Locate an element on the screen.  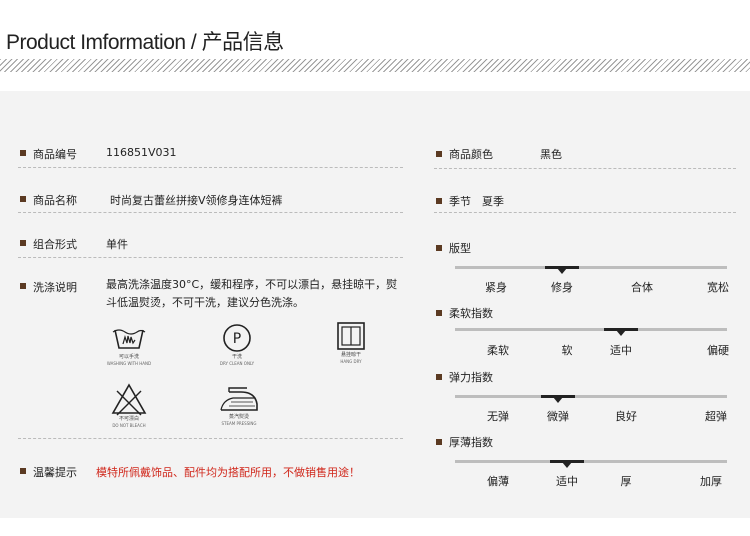
fit-option: 紧身 is located at coordinates (496, 287).